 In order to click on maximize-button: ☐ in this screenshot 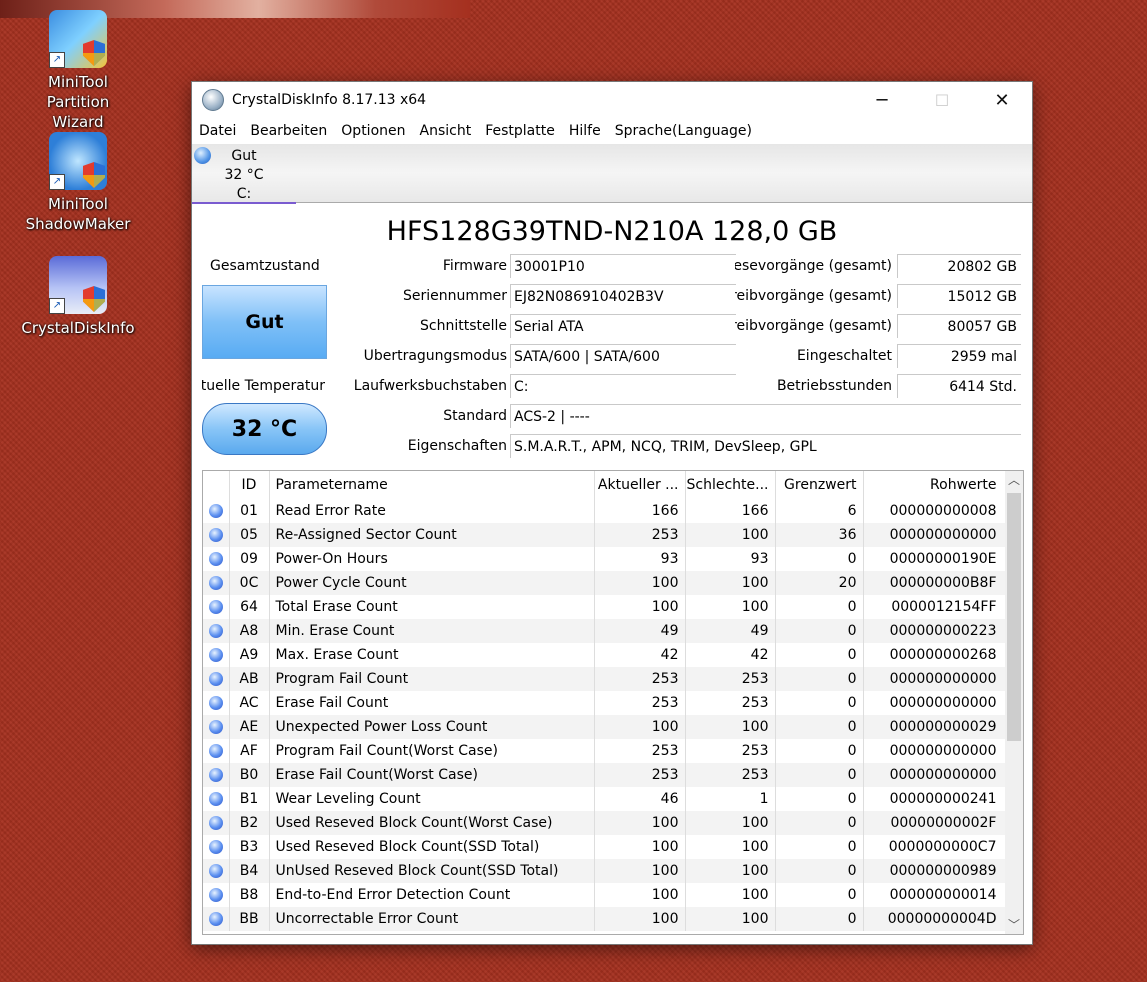, I will do `click(942, 100)`.